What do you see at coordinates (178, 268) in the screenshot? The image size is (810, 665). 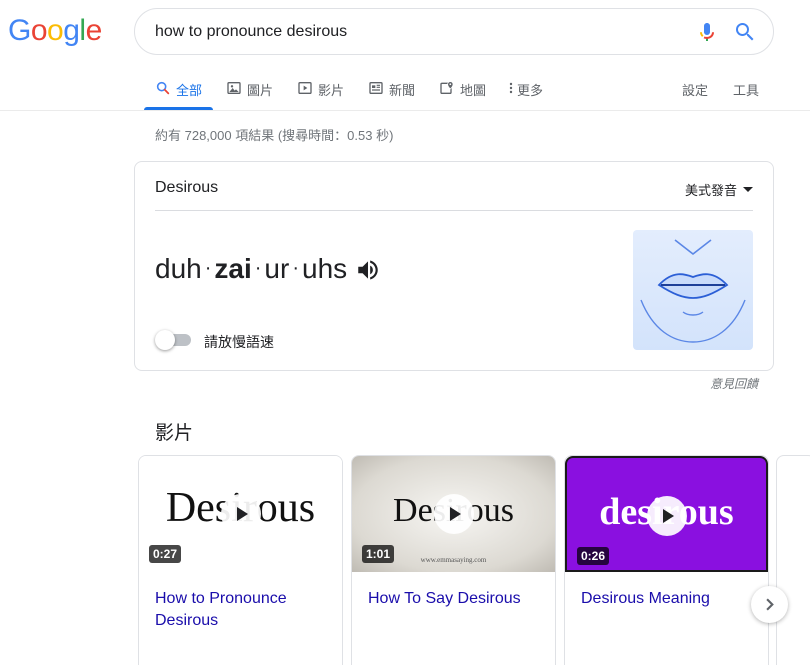 I see `syllable: duh` at bounding box center [178, 268].